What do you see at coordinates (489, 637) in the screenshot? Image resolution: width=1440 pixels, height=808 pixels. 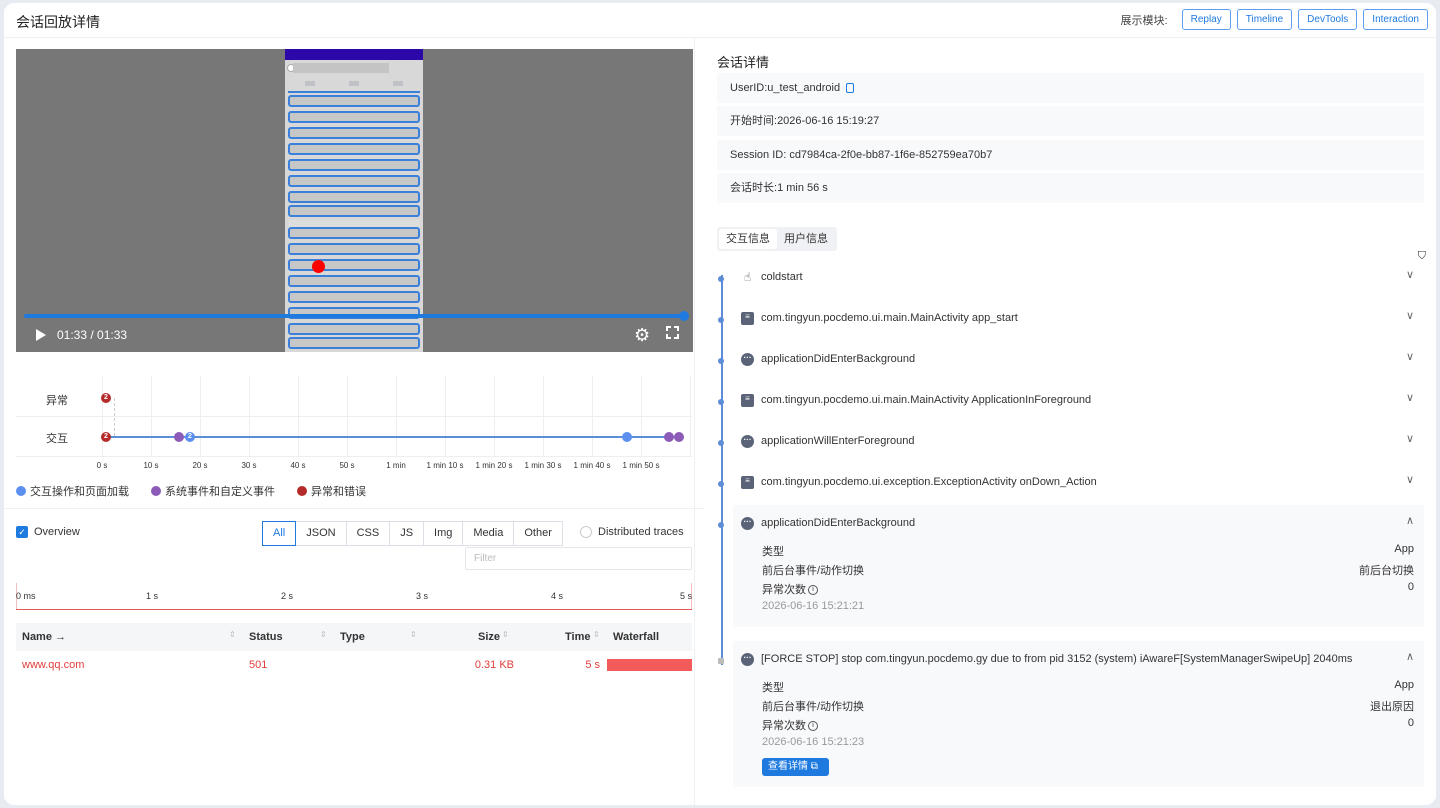 I see `col-size: Size` at bounding box center [489, 637].